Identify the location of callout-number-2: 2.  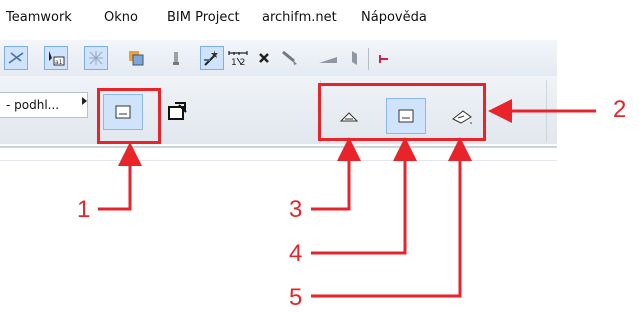
(620, 109).